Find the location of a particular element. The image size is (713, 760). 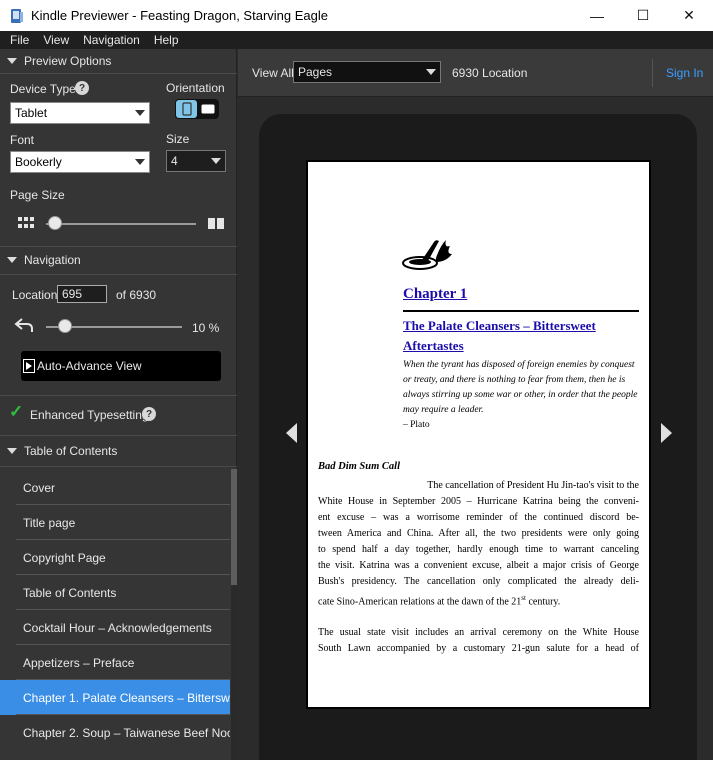

chapter-heading: Chapter 1 is located at coordinates (435, 294).